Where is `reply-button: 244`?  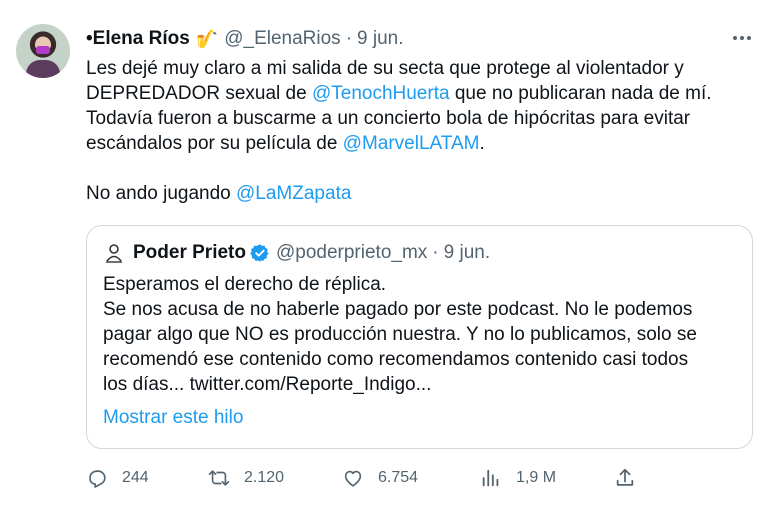 reply-button: 244 is located at coordinates (117, 478).